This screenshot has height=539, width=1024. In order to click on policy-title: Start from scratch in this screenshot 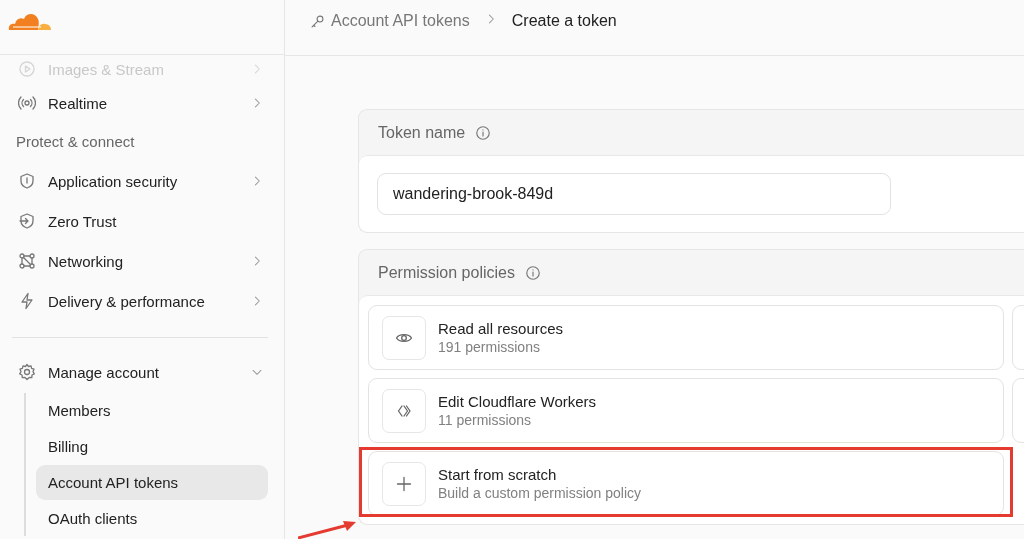, I will do `click(498, 474)`.